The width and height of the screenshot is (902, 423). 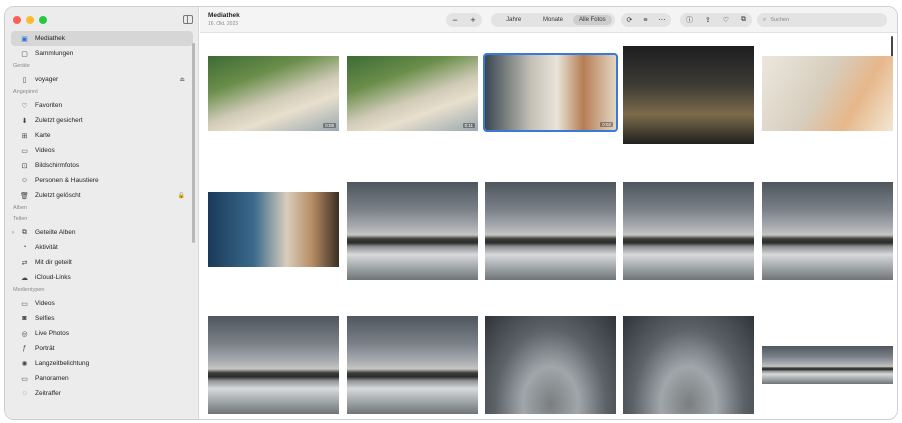 What do you see at coordinates (454, 20) in the screenshot?
I see `zoom-out-button: −` at bounding box center [454, 20].